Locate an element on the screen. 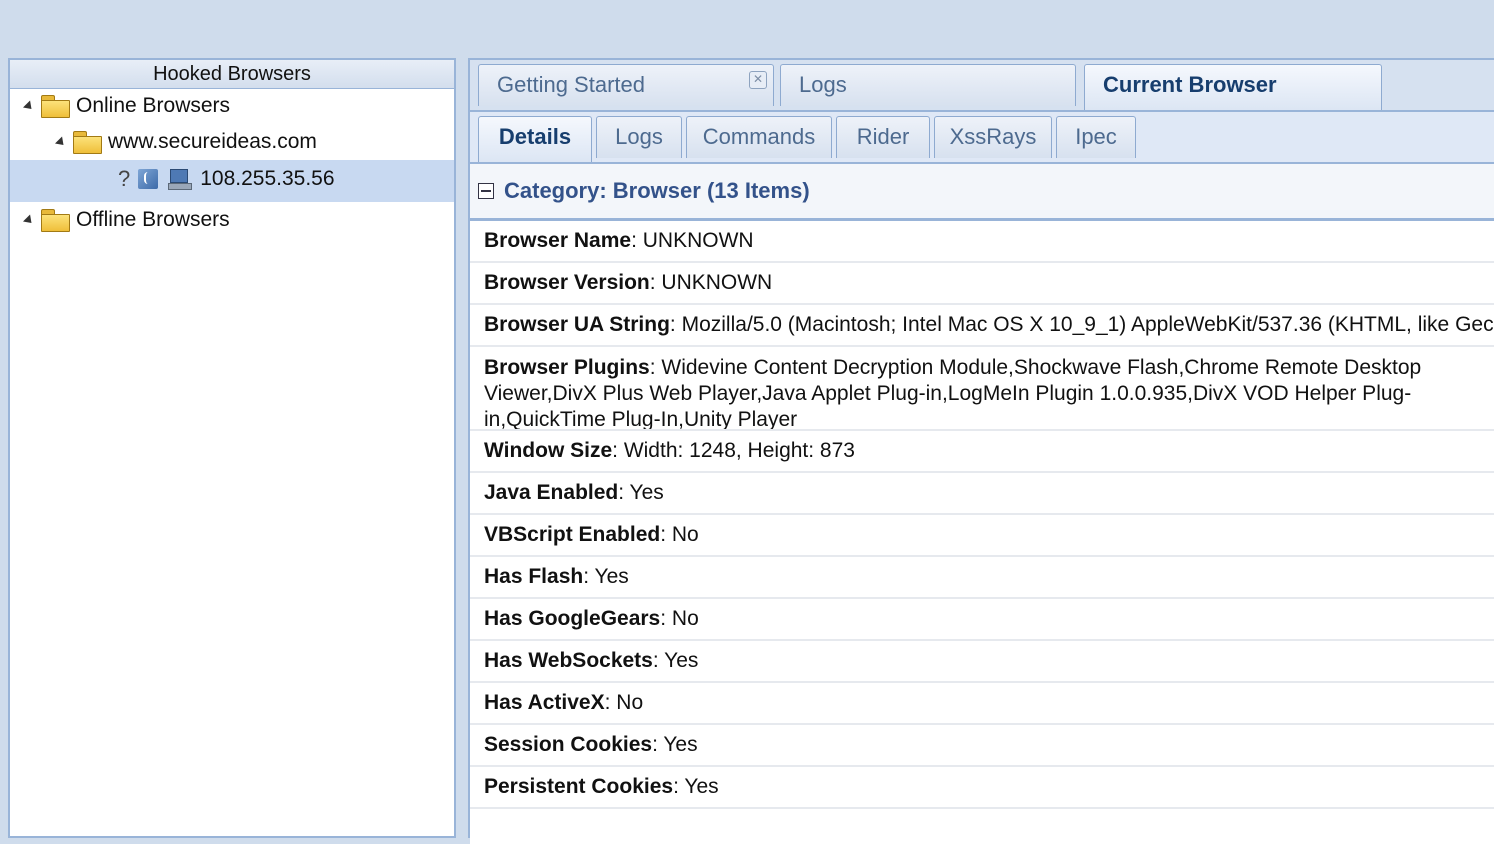  subtab-label: Commands is located at coordinates (759, 136).